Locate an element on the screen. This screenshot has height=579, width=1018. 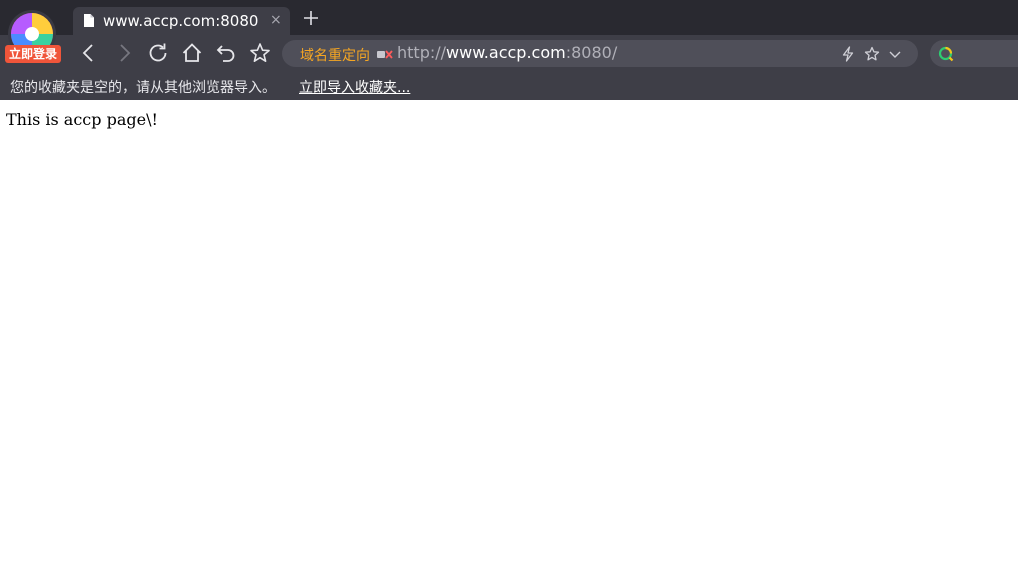
back-icon is located at coordinates (89, 53).